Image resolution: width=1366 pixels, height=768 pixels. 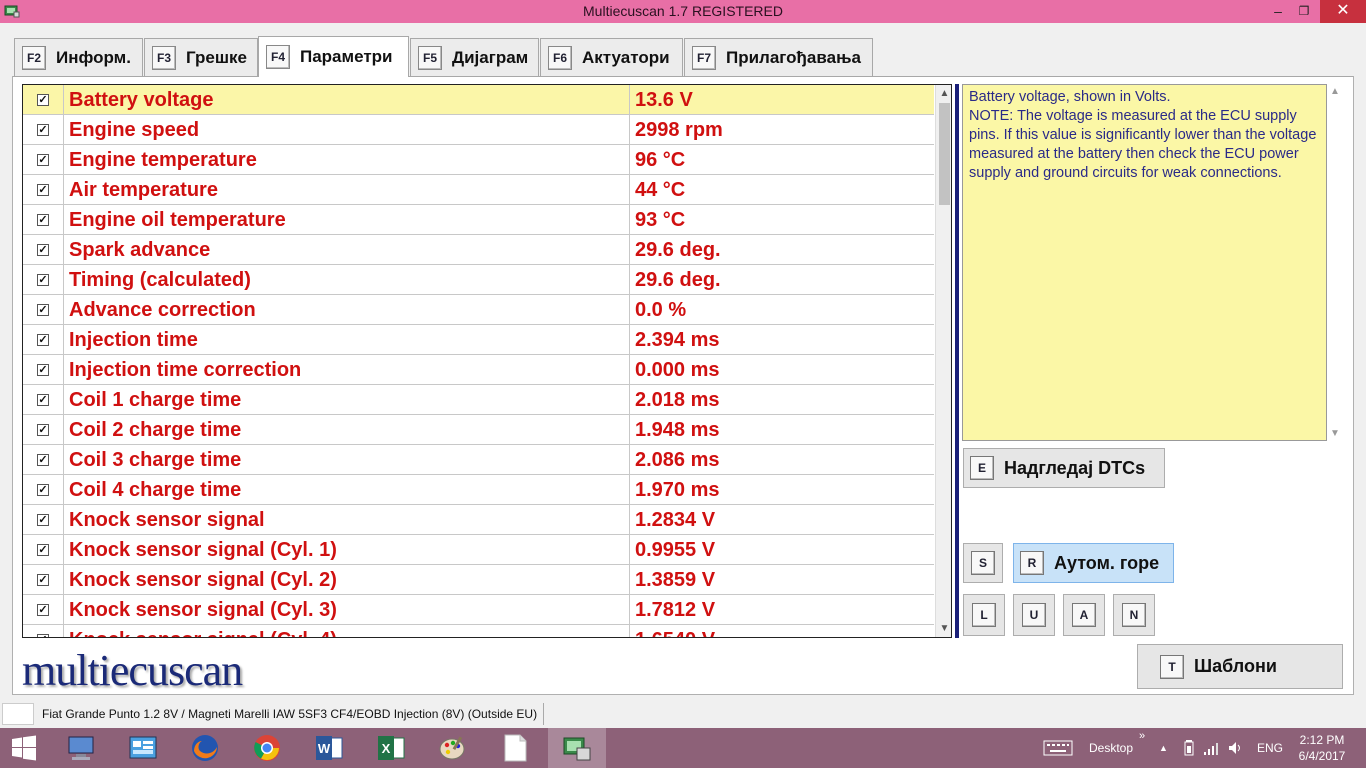 I want to click on tab-adjustments: F7 Прилагођавања, so click(x=778, y=57).